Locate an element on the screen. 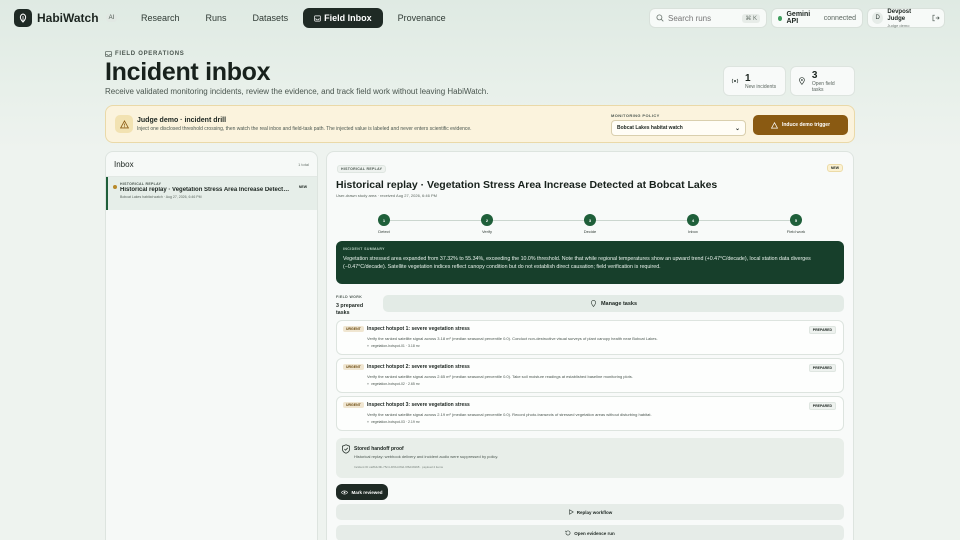  policy-select: Bobcat Lakes habitat watch ⌄ is located at coordinates (678, 128).